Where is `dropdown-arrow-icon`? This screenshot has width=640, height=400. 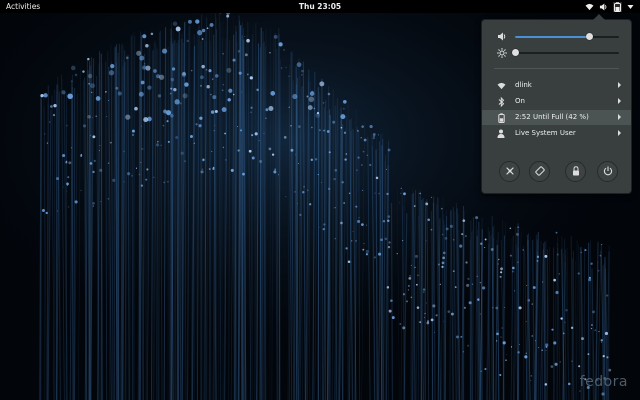 dropdown-arrow-icon is located at coordinates (630, 7).